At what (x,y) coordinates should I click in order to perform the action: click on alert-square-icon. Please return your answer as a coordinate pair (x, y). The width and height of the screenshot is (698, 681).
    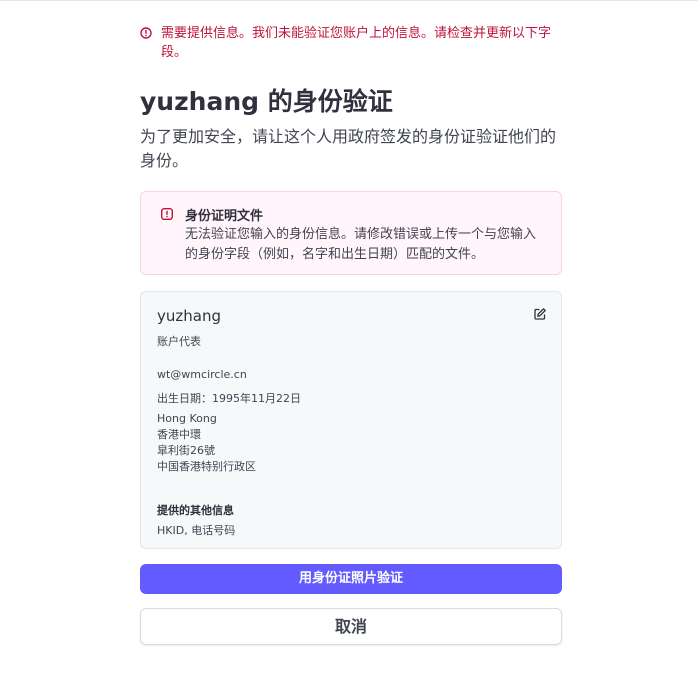
    Looking at the image, I should click on (167, 214).